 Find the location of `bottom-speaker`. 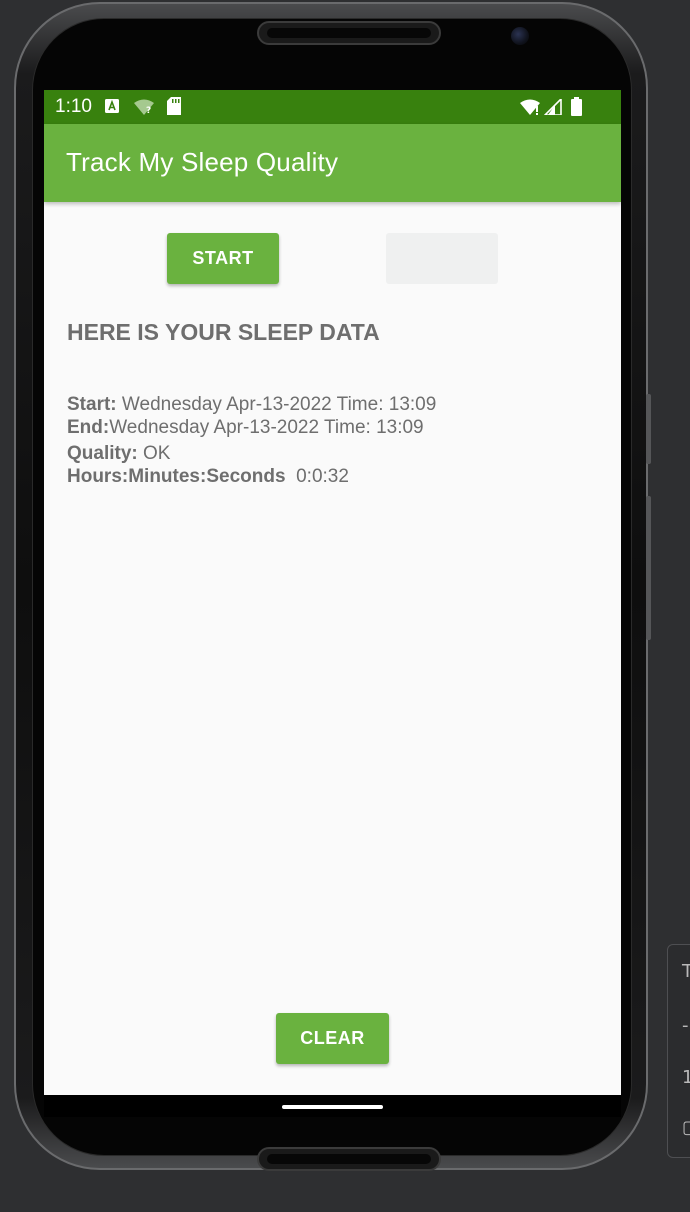

bottom-speaker is located at coordinates (349, 1159).